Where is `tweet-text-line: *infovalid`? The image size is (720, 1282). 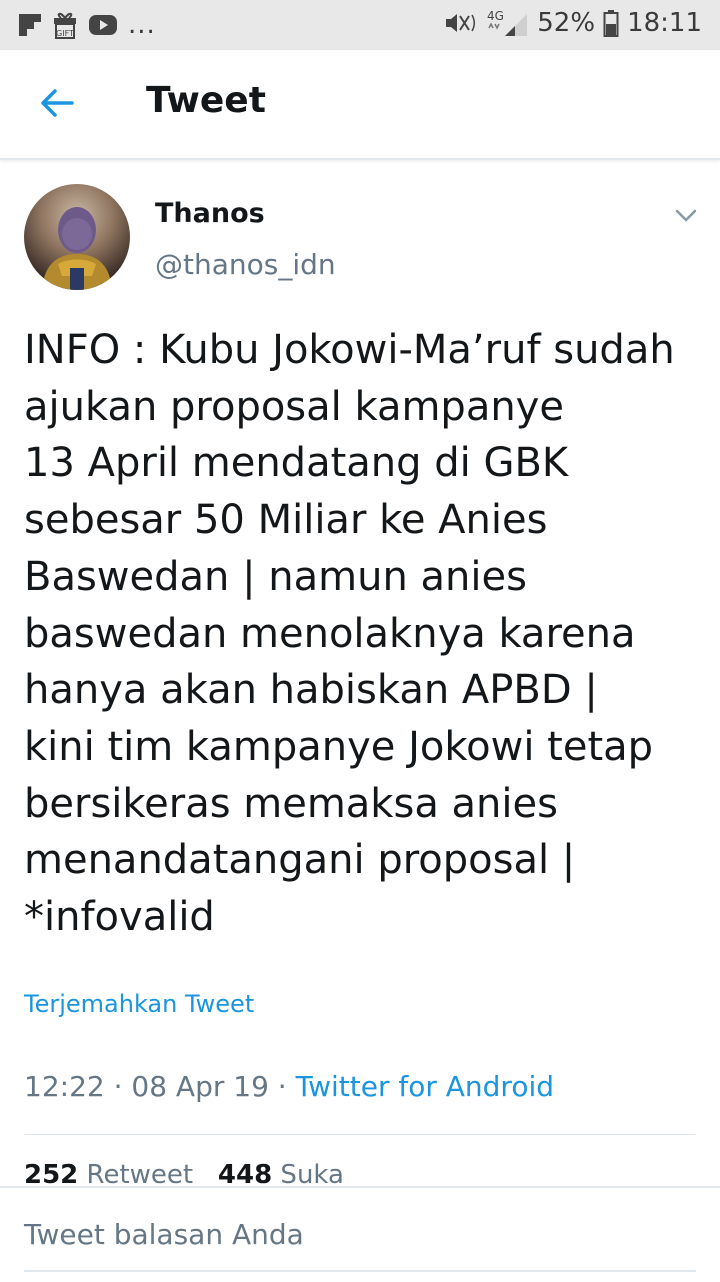 tweet-text-line: *infovalid is located at coordinates (119, 917).